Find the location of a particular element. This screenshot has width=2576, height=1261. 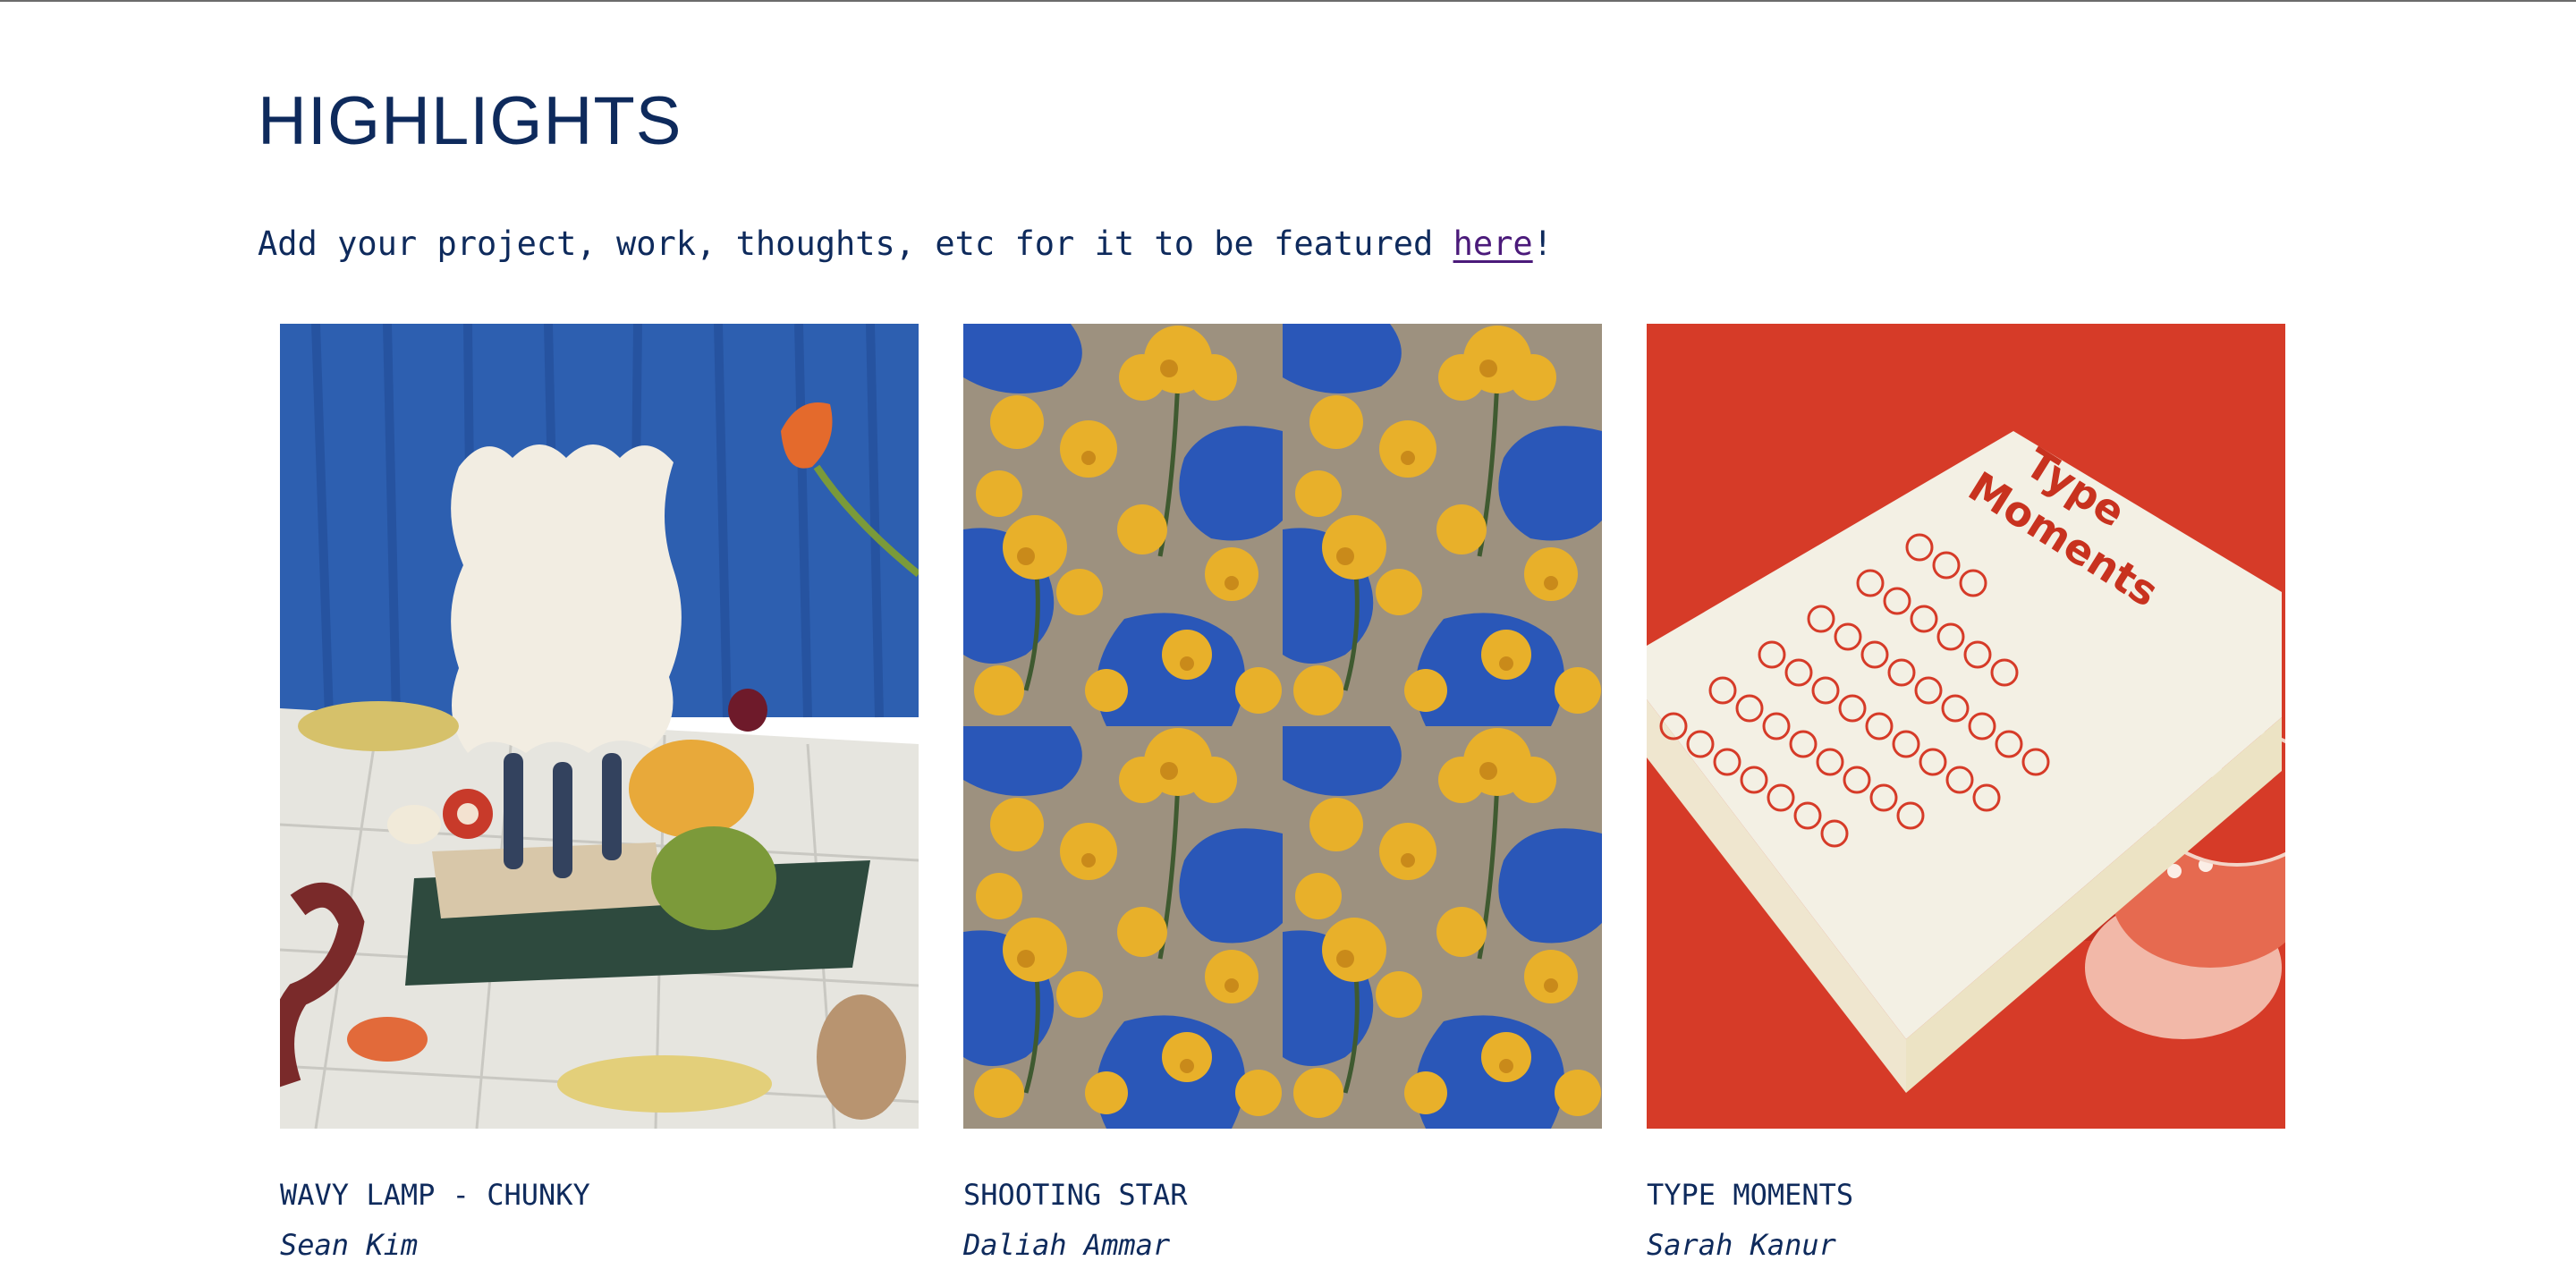

card-author: Daliah Ammar is located at coordinates (1067, 1244).